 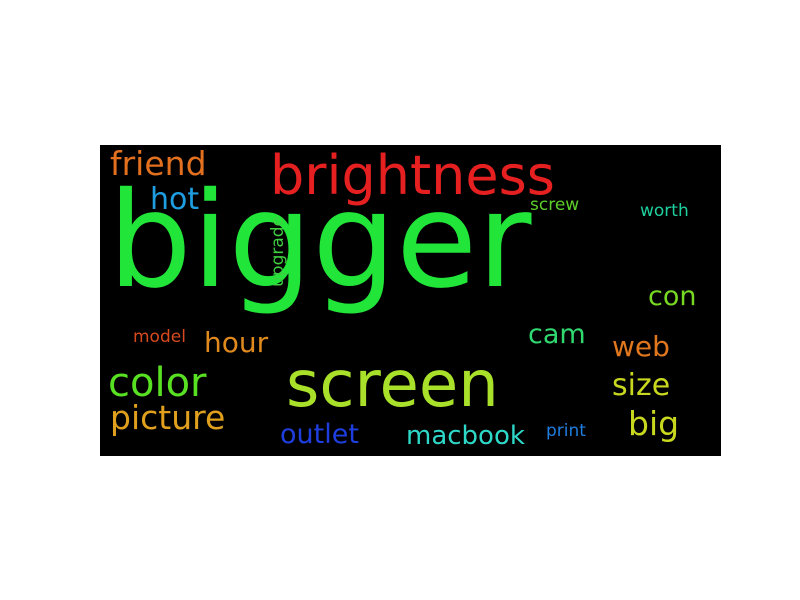 What do you see at coordinates (175, 199) in the screenshot?
I see `word-hot: hot` at bounding box center [175, 199].